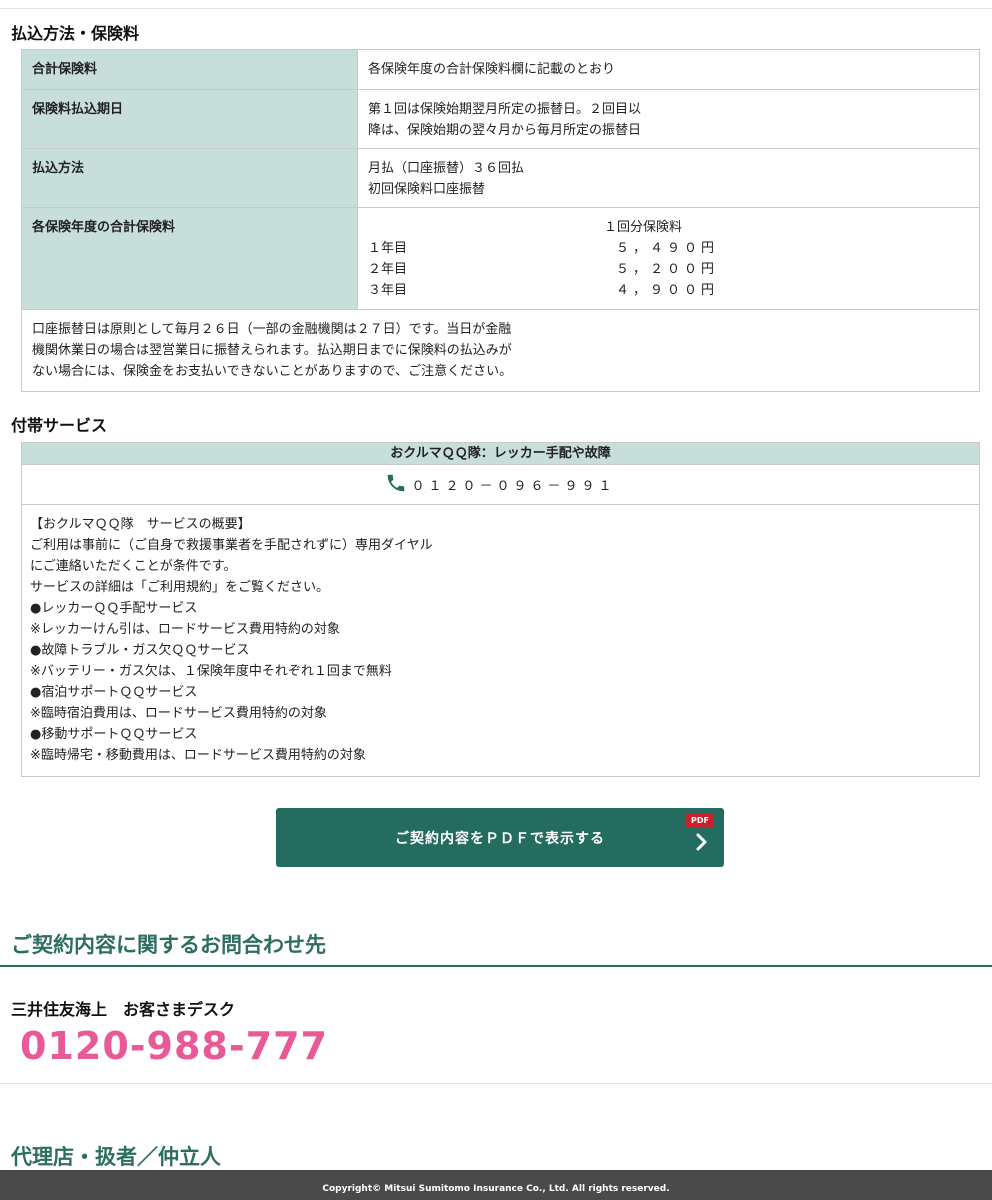 The height and width of the screenshot is (1200, 992). What do you see at coordinates (427, 189) in the screenshot?
I see `value-line: 初回保険料口座振替` at bounding box center [427, 189].